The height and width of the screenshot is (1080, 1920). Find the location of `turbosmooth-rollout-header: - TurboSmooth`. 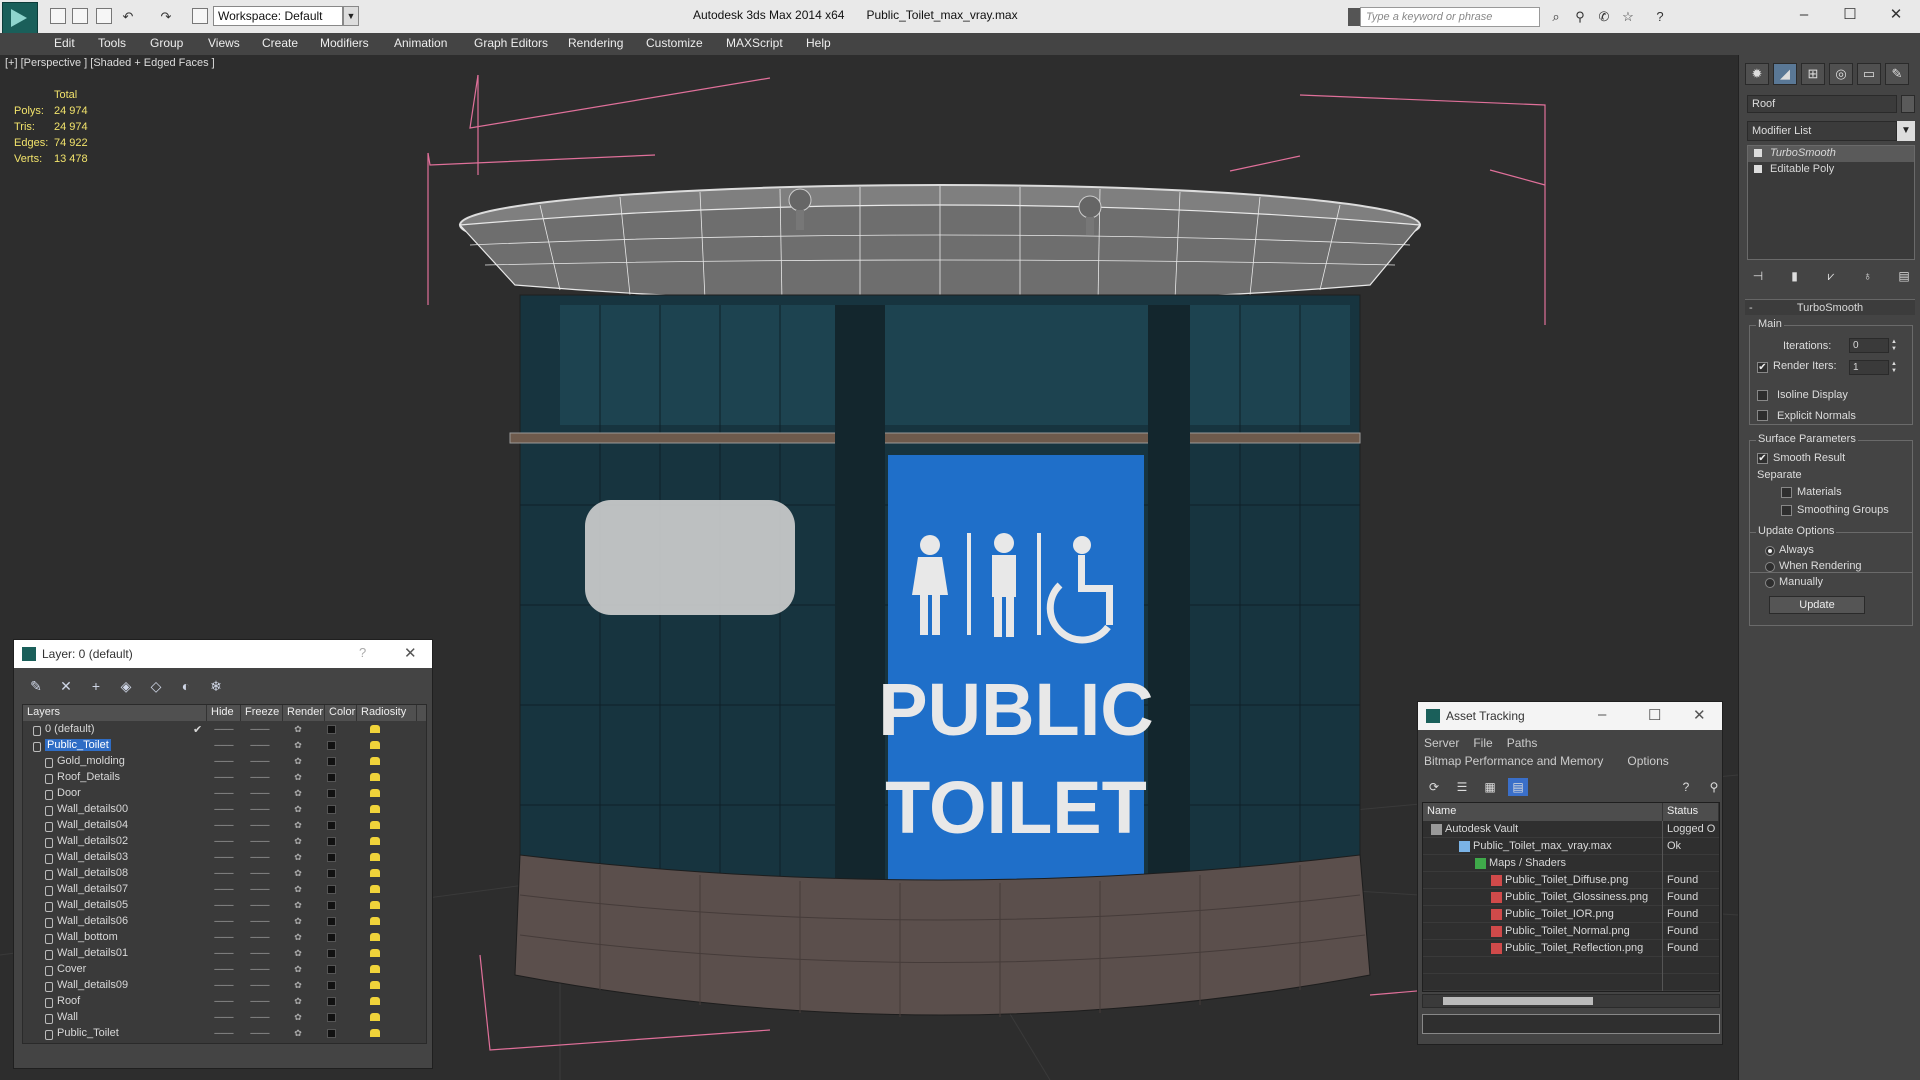

turbosmooth-rollout-header: - TurboSmooth is located at coordinates (1830, 307).